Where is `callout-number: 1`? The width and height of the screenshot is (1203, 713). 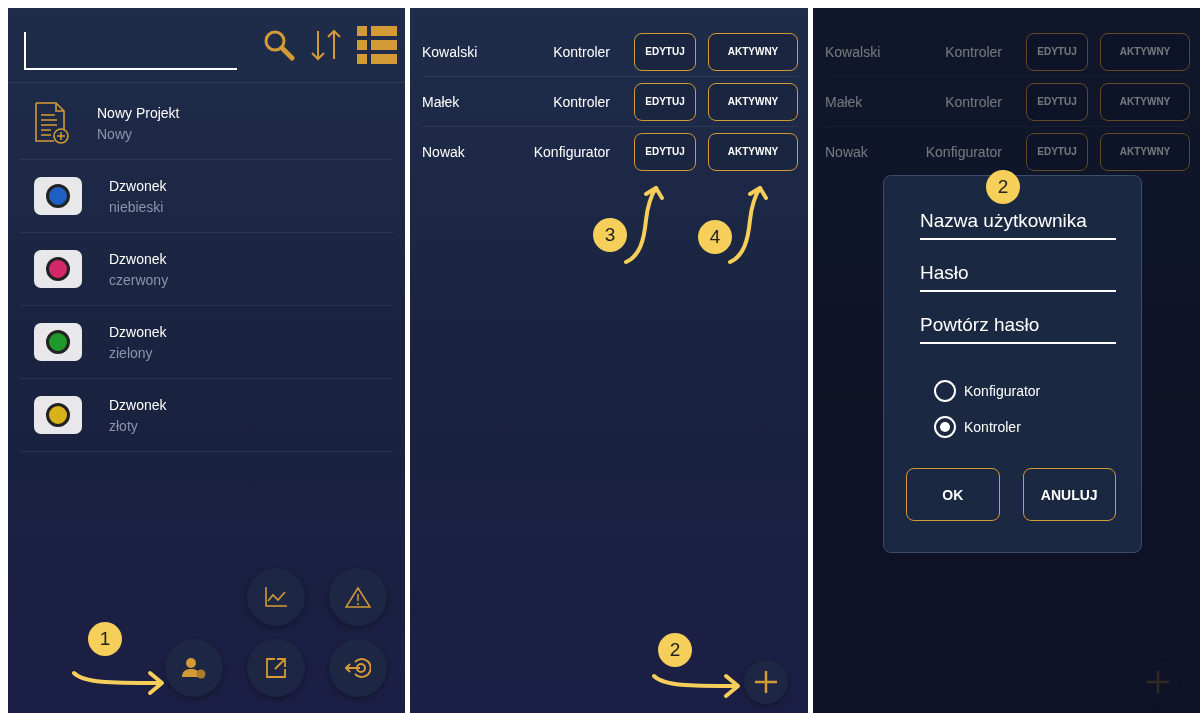 callout-number: 1 is located at coordinates (105, 639).